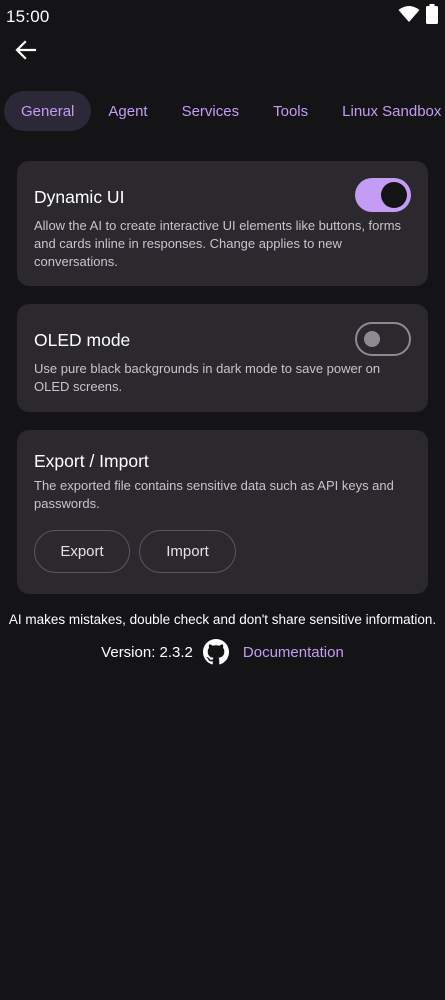 Image resolution: width=445 pixels, height=1000 pixels. Describe the element at coordinates (79, 197) in the screenshot. I see `dynamic-ui-title: Dynamic UI` at that location.